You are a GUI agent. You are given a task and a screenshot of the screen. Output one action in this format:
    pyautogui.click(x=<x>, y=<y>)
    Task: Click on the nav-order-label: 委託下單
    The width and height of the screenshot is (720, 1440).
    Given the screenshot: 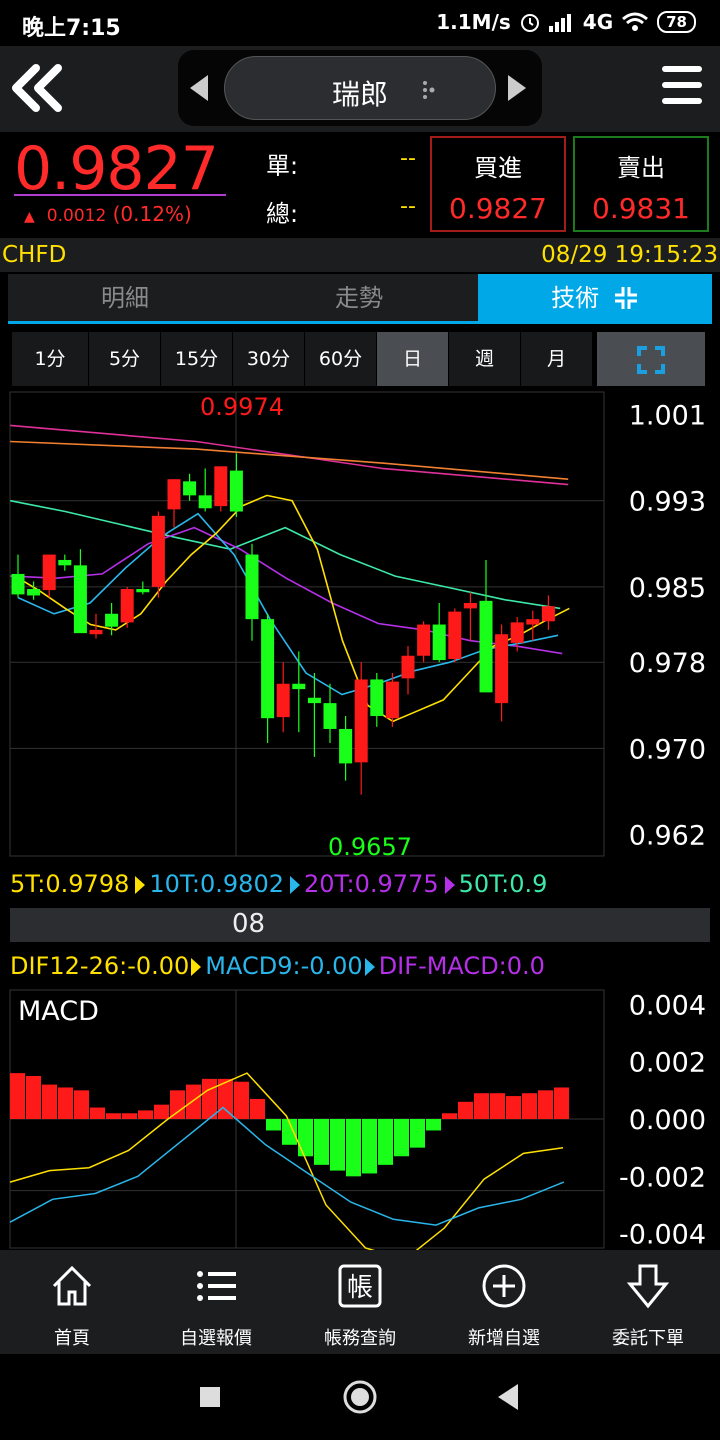 What is the action you would take?
    pyautogui.click(x=648, y=1338)
    